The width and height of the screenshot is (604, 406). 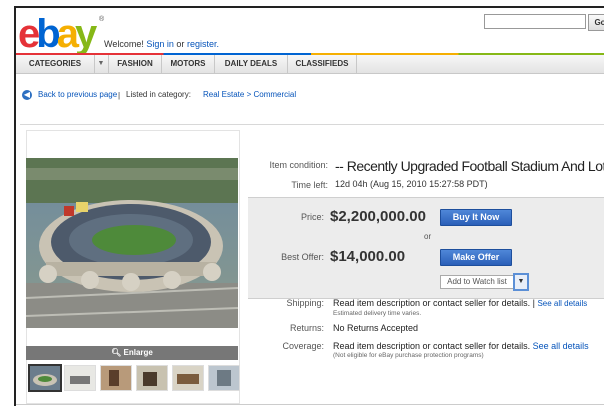 I want to click on price-label: Price:, so click(x=312, y=217).